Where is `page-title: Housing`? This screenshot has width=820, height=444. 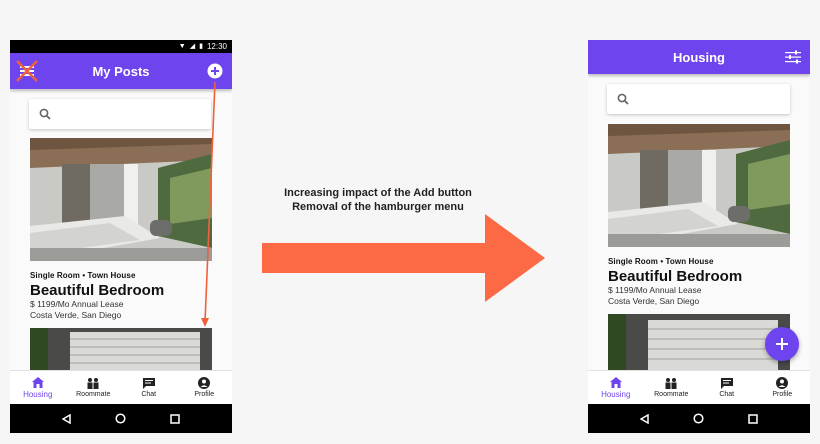
page-title: Housing is located at coordinates (699, 57).